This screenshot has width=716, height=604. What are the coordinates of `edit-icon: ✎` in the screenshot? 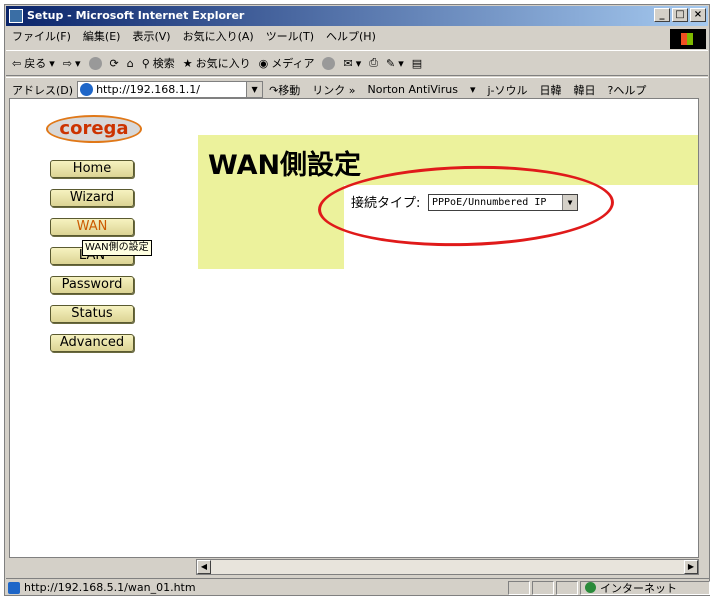 It's located at (391, 63).